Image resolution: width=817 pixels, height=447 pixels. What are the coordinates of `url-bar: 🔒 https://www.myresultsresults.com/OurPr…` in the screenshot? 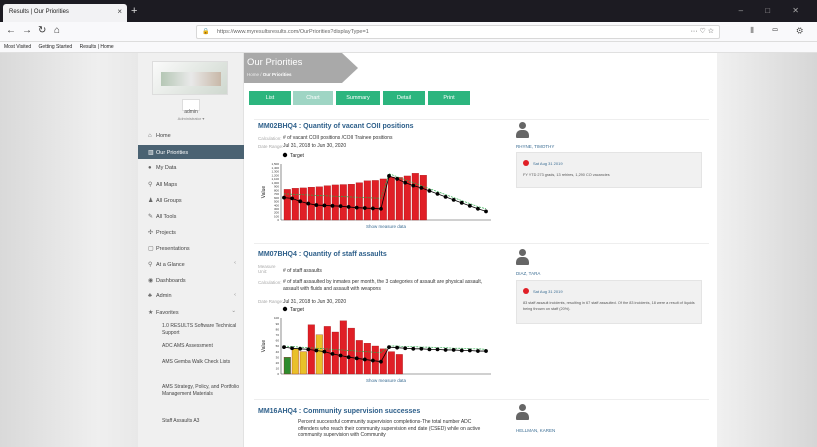 It's located at (458, 32).